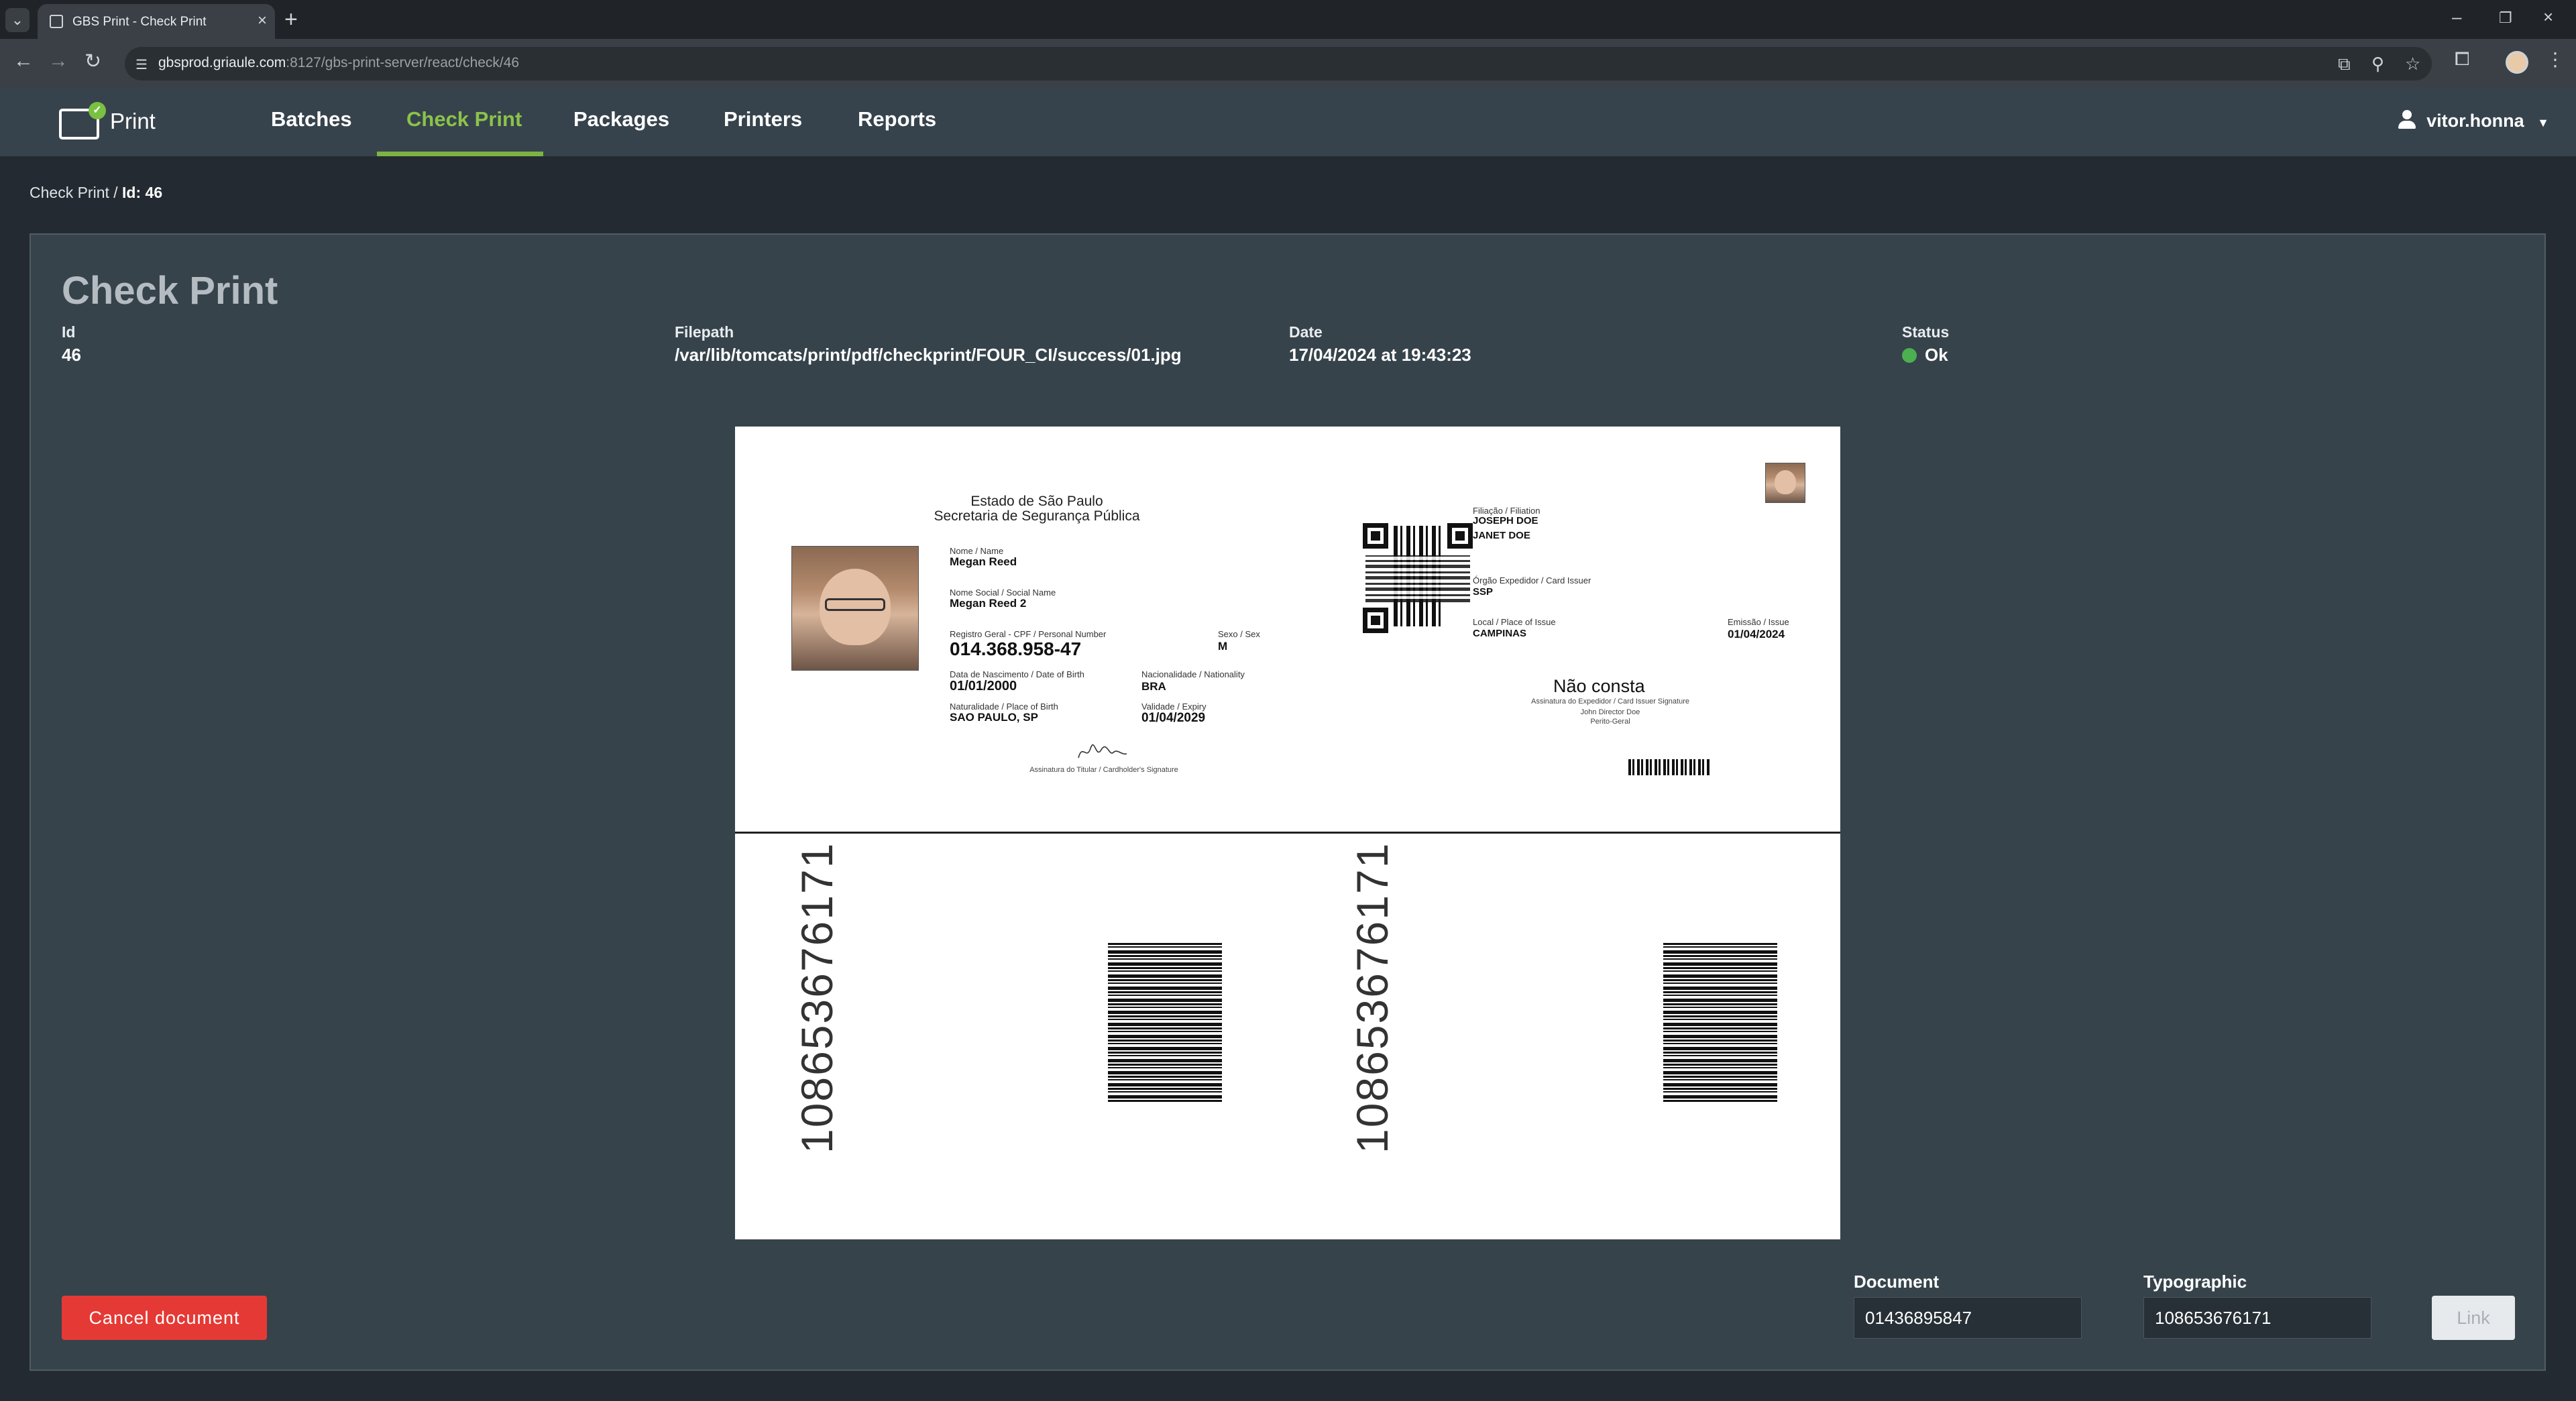 The height and width of the screenshot is (1401, 2576). What do you see at coordinates (1372, 998) in the screenshot?
I see `barcode-number-2: 108653676171` at bounding box center [1372, 998].